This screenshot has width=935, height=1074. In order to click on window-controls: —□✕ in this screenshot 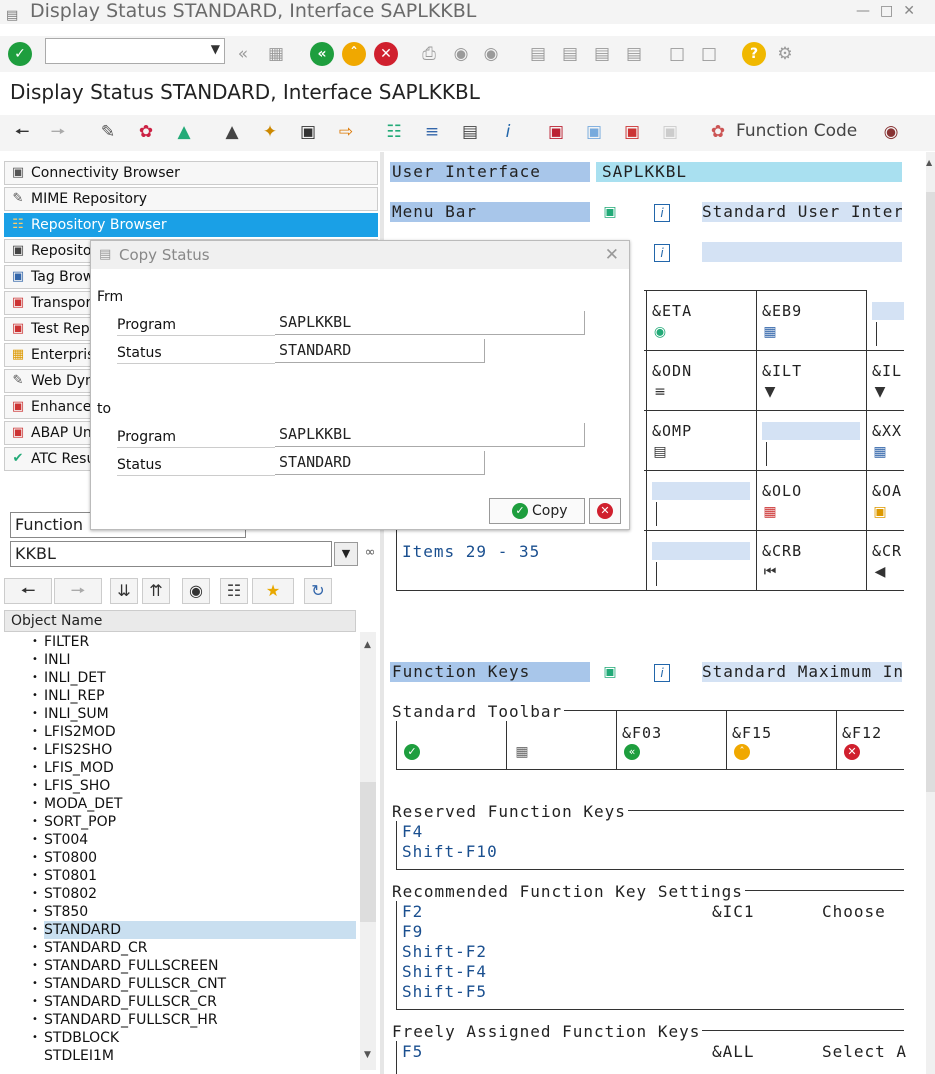, I will do `click(890, 11)`.